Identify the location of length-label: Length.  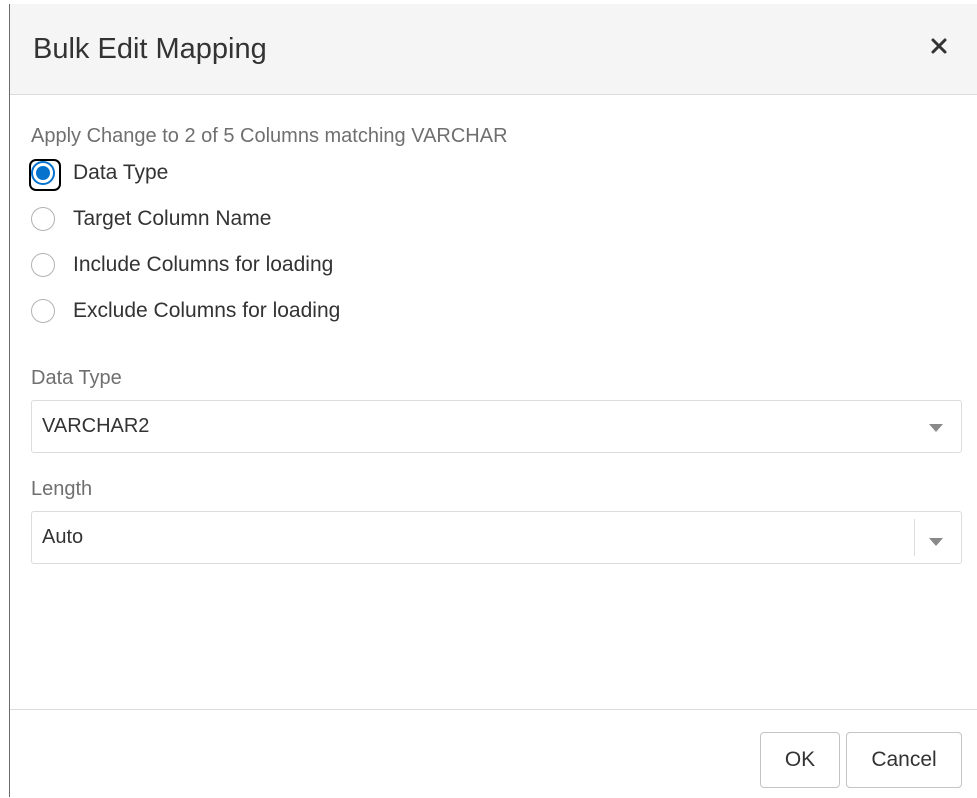
(62, 489).